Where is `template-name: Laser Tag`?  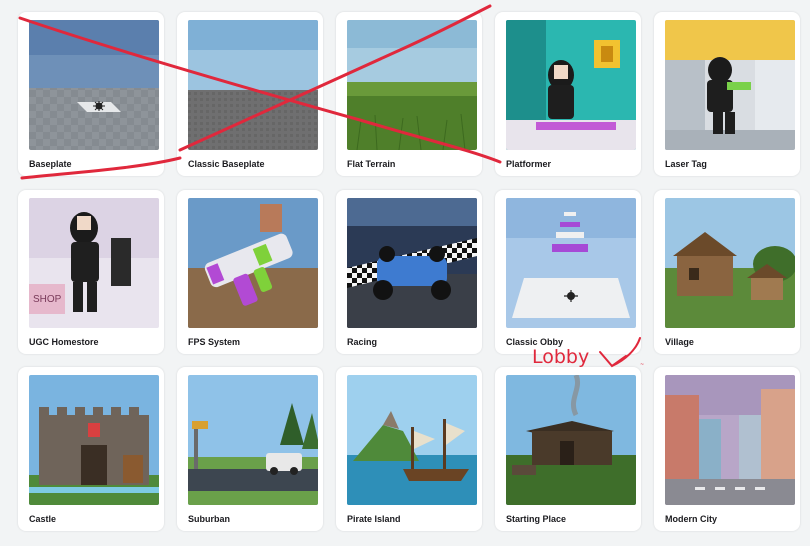 template-name: Laser Tag is located at coordinates (686, 164).